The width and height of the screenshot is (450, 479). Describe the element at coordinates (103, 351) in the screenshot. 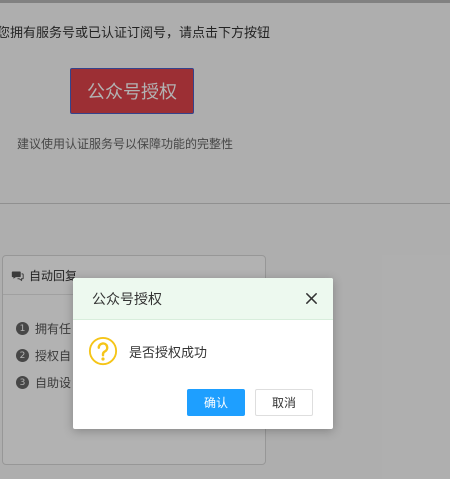

I see `question-icon` at that location.